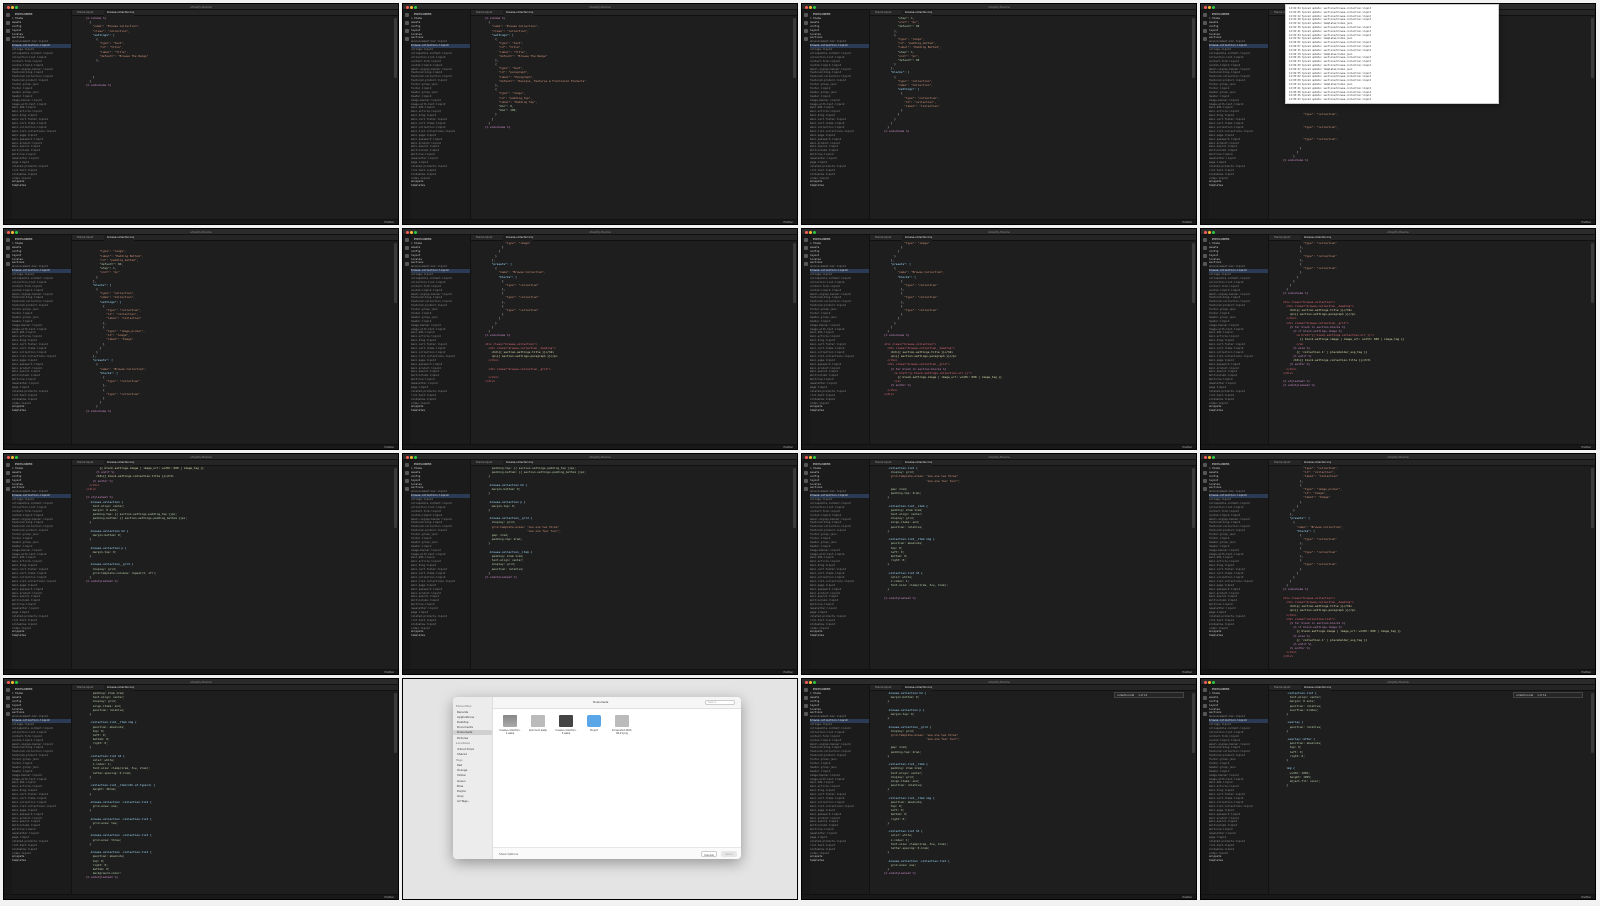  Describe the element at coordinates (508, 854) in the screenshot. I see `show-options-button: Show Options` at that location.